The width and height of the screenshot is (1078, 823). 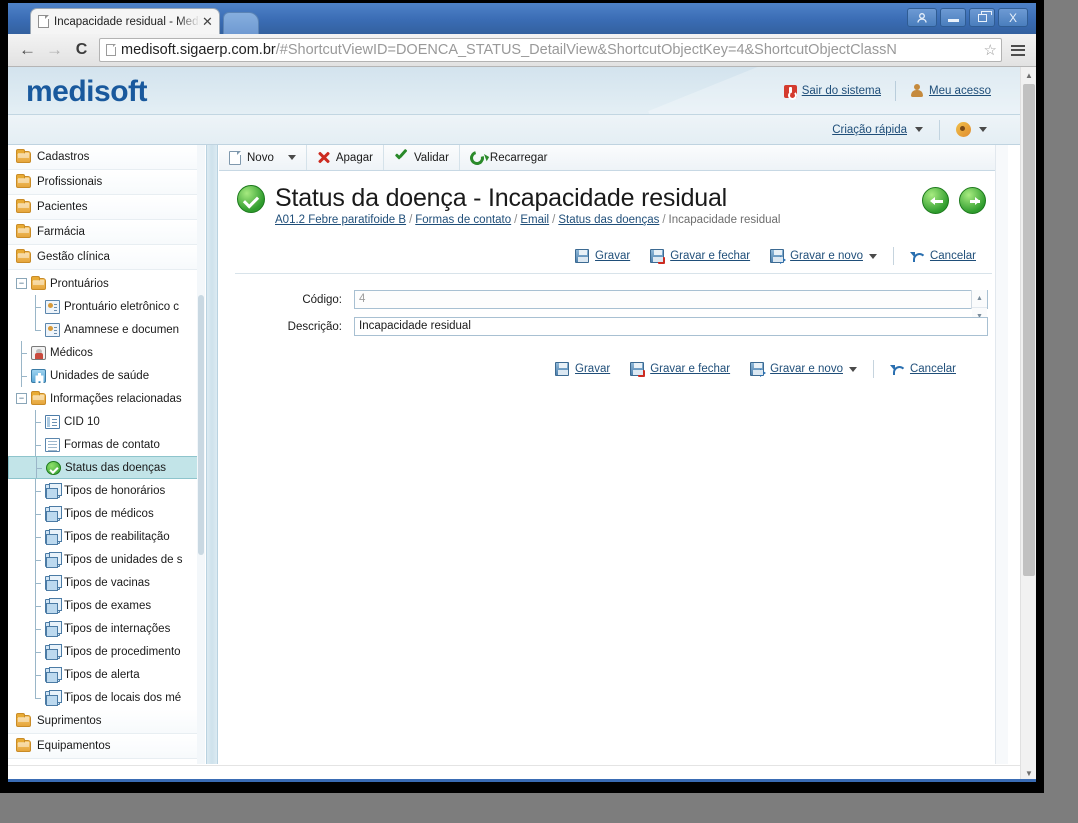 I want to click on cancel-button-top: Cancelar, so click(x=943, y=256).